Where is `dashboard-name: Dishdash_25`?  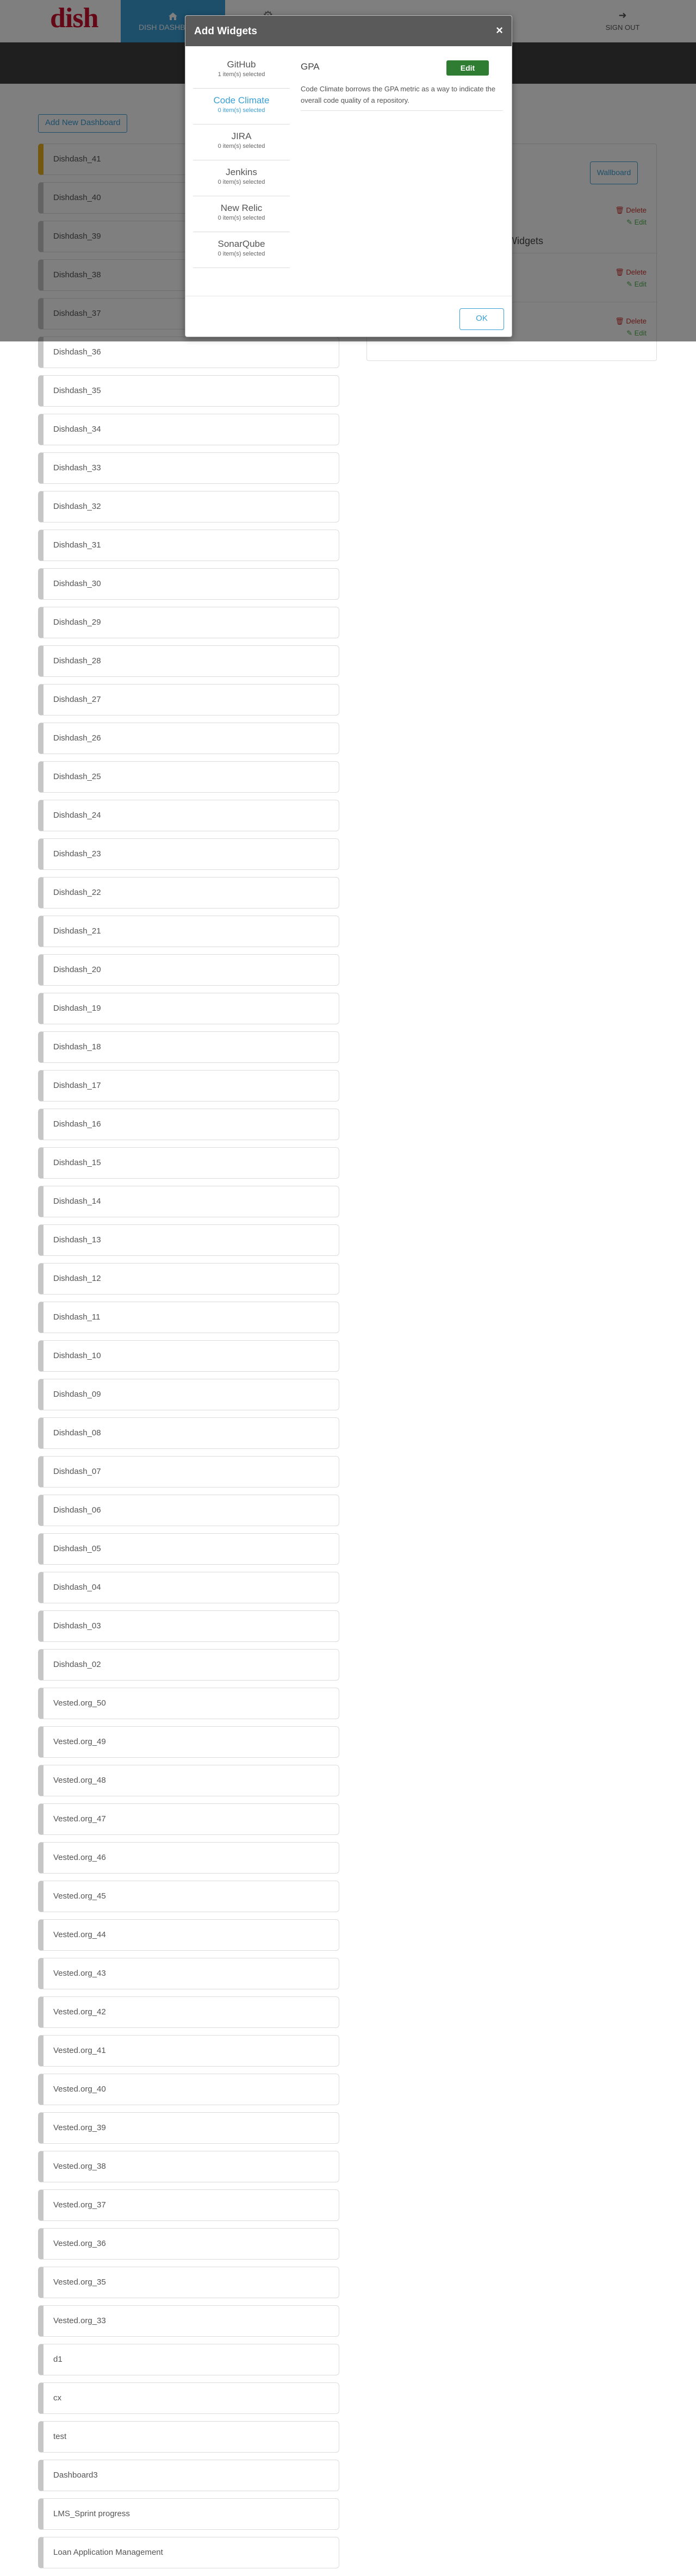 dashboard-name: Dishdash_25 is located at coordinates (77, 776).